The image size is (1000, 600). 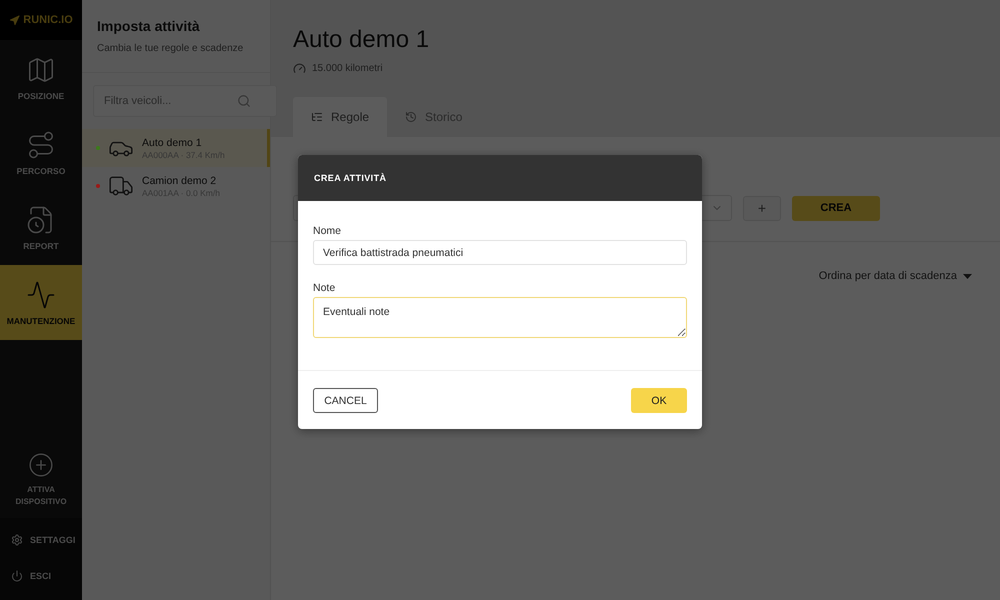 I want to click on footer-menu-item: SETTAGGI, so click(x=41, y=540).